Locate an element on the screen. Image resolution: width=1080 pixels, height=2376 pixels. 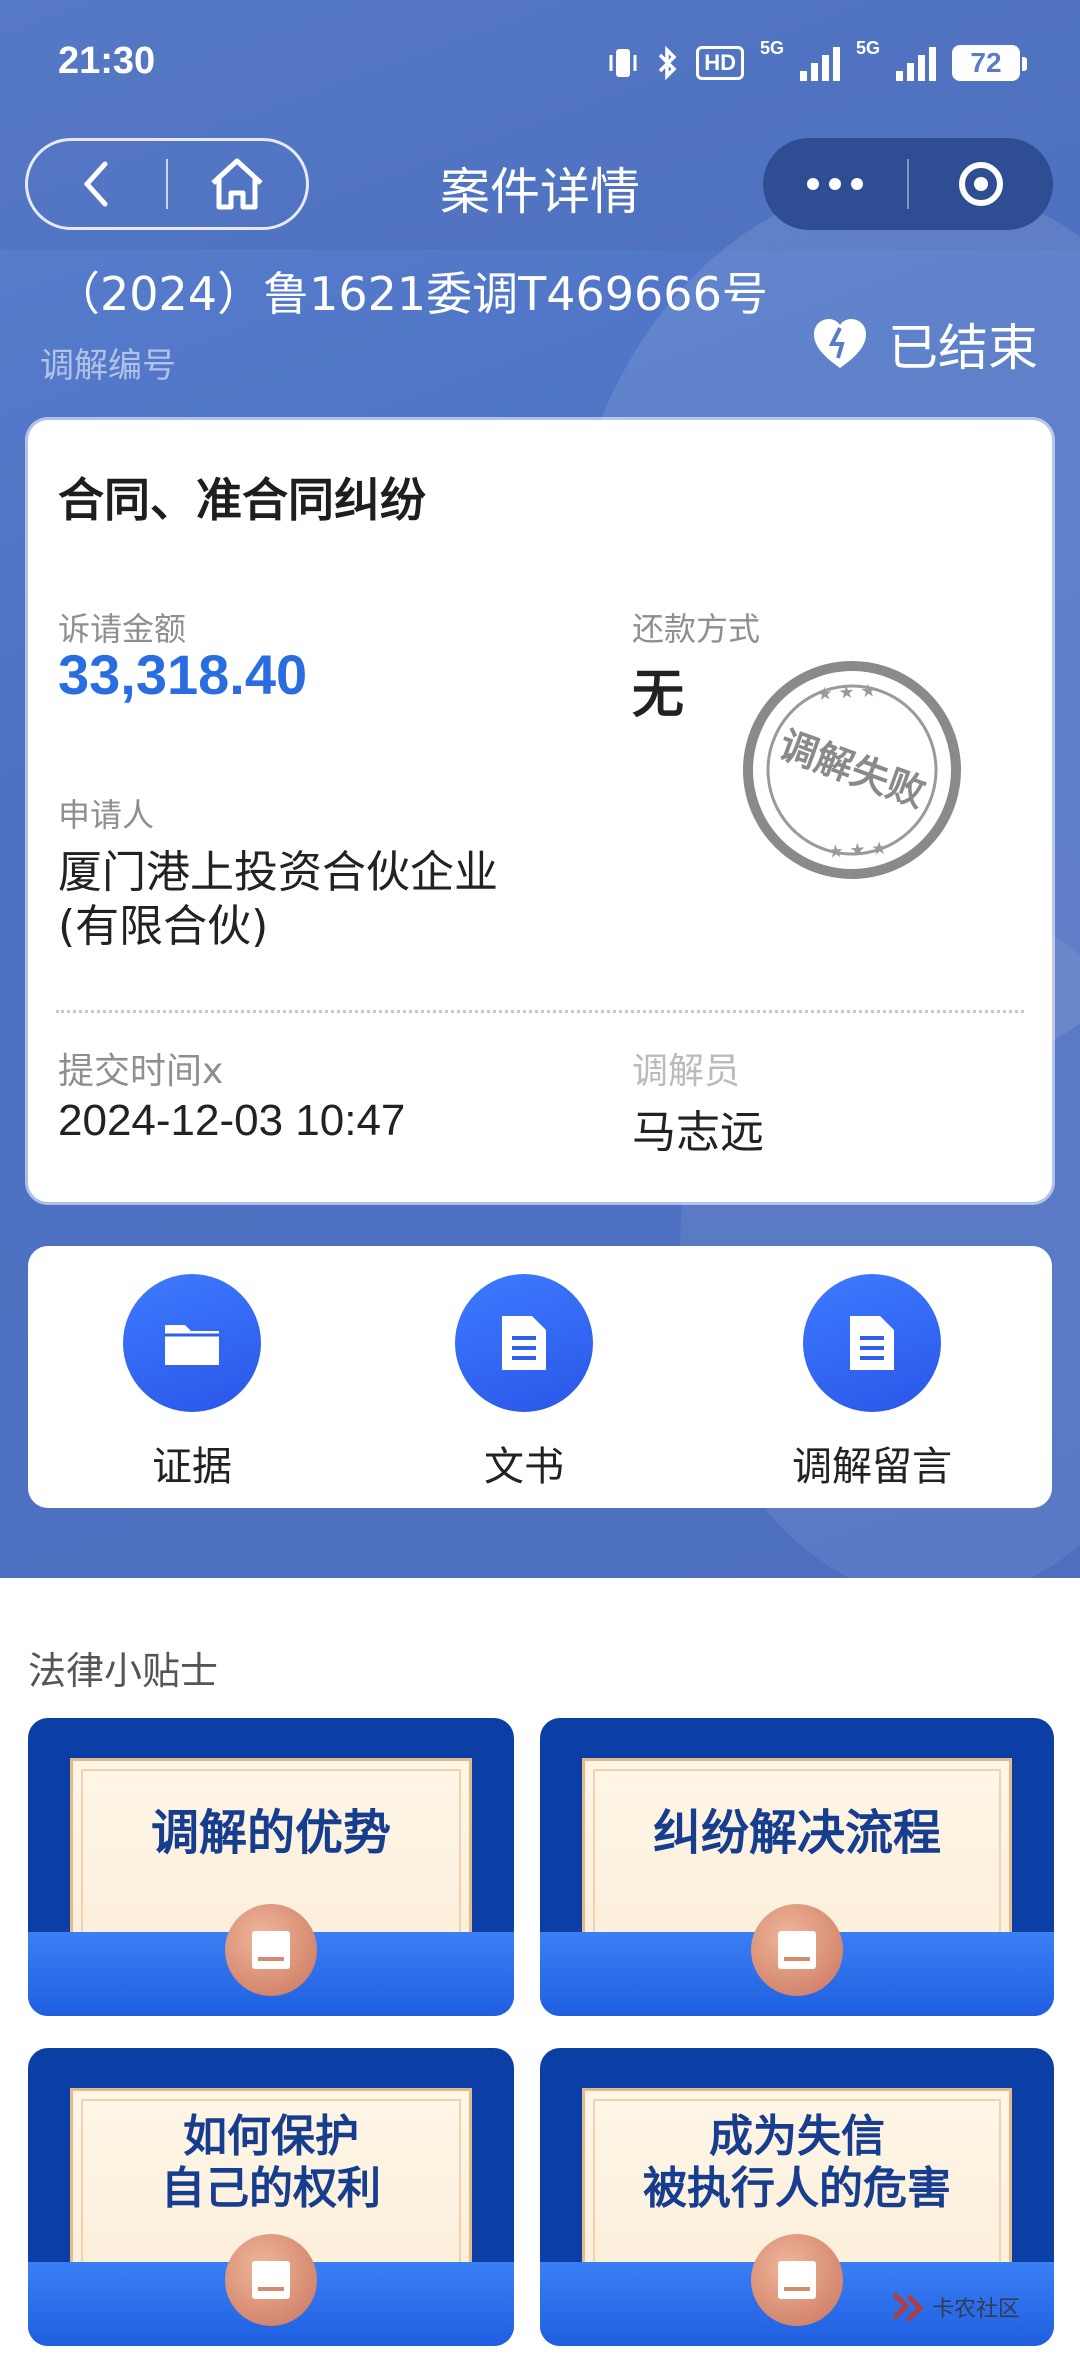
mediator-label: 调解员 is located at coordinates (686, 1071).